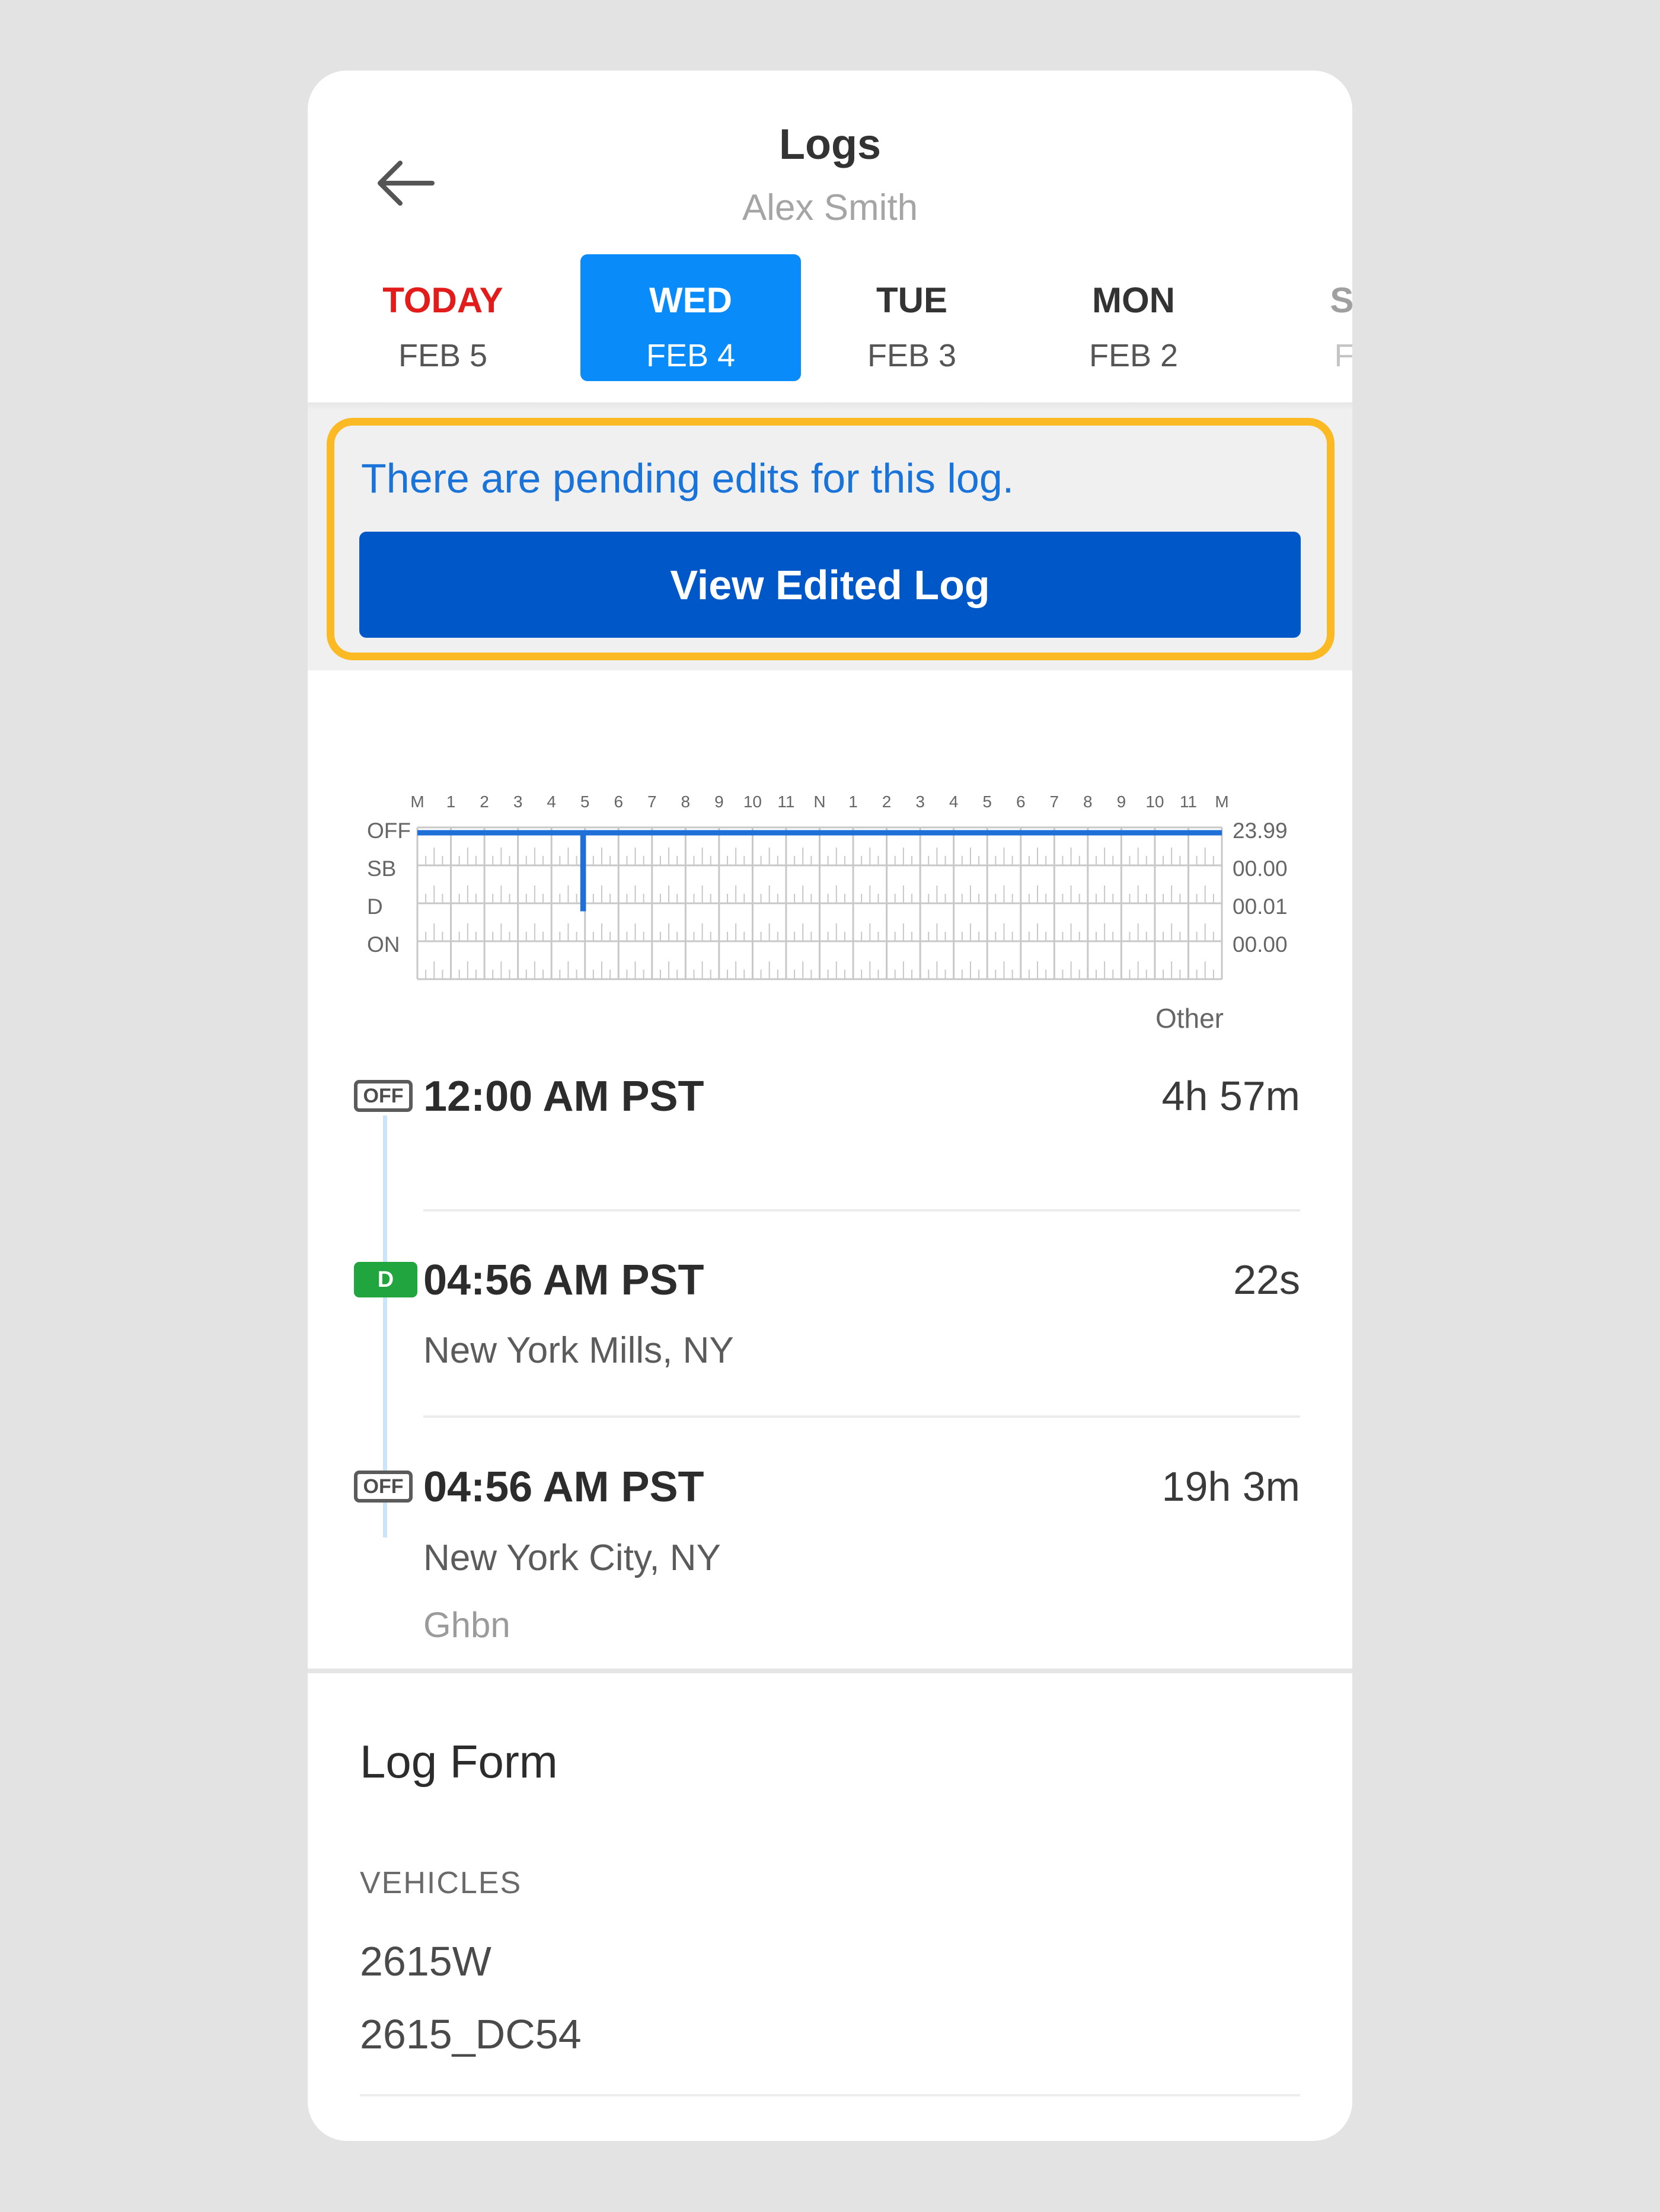 This screenshot has height=2212, width=1660. Describe the element at coordinates (443, 355) in the screenshot. I see `tab-date: FEB 5` at that location.